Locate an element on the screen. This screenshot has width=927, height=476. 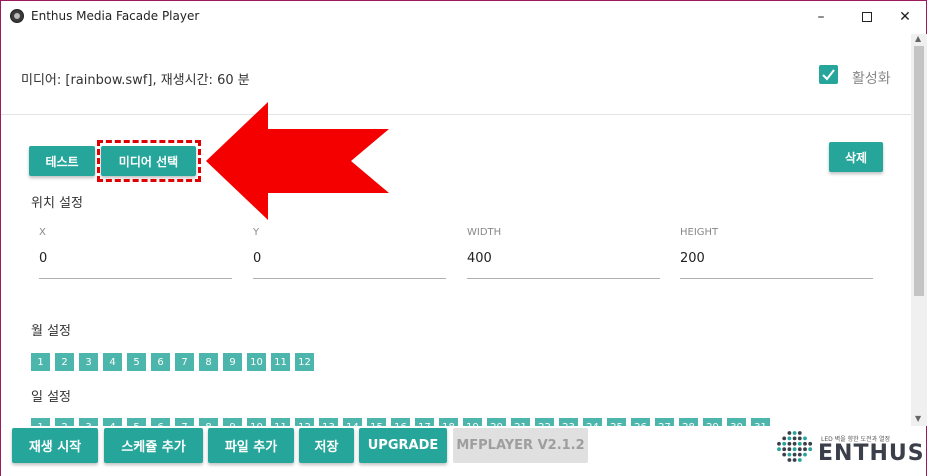
logo-dots-icon is located at coordinates (795, 446).